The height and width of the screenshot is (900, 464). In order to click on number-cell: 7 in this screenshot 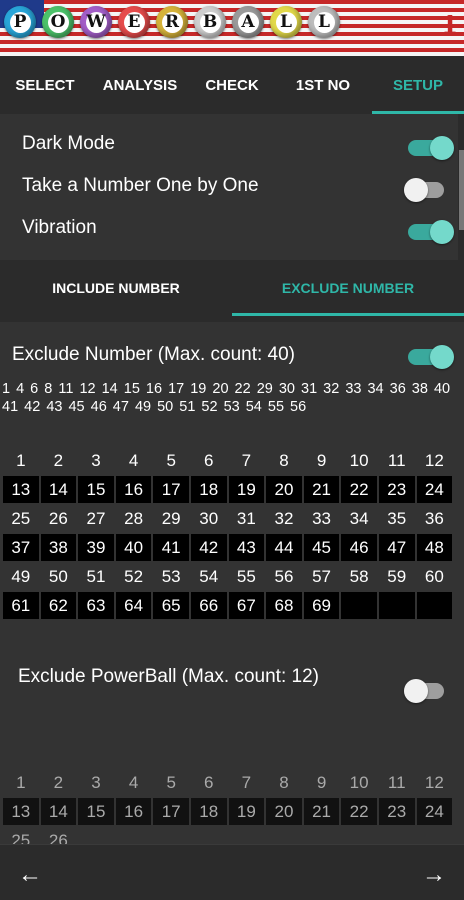, I will do `click(246, 460)`.